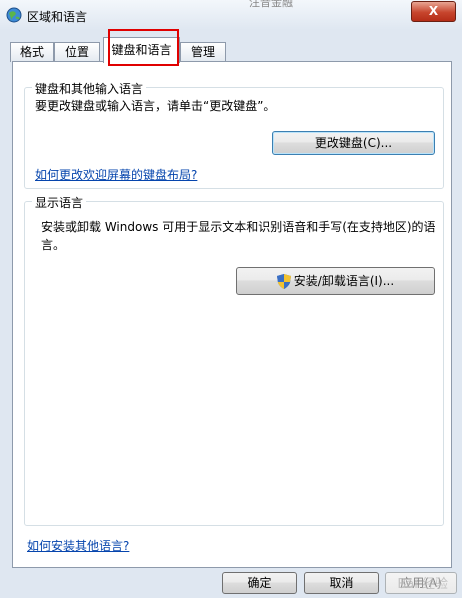  What do you see at coordinates (116, 174) in the screenshot?
I see `welcome-screen-keyboard-link: 如何更改欢迎屏幕的键盘布局?` at bounding box center [116, 174].